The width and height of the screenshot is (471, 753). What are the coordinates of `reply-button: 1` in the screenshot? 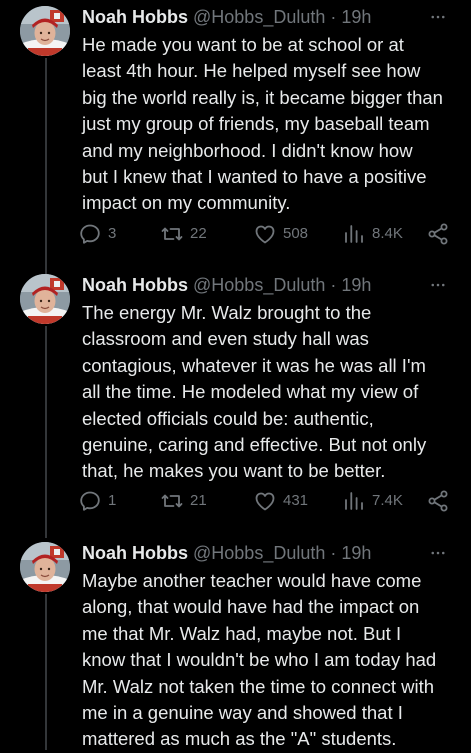 It's located at (97, 501).